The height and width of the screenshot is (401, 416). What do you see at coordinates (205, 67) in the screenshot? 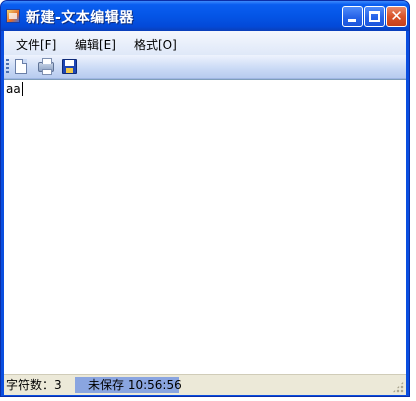
I see `toolbar` at bounding box center [205, 67].